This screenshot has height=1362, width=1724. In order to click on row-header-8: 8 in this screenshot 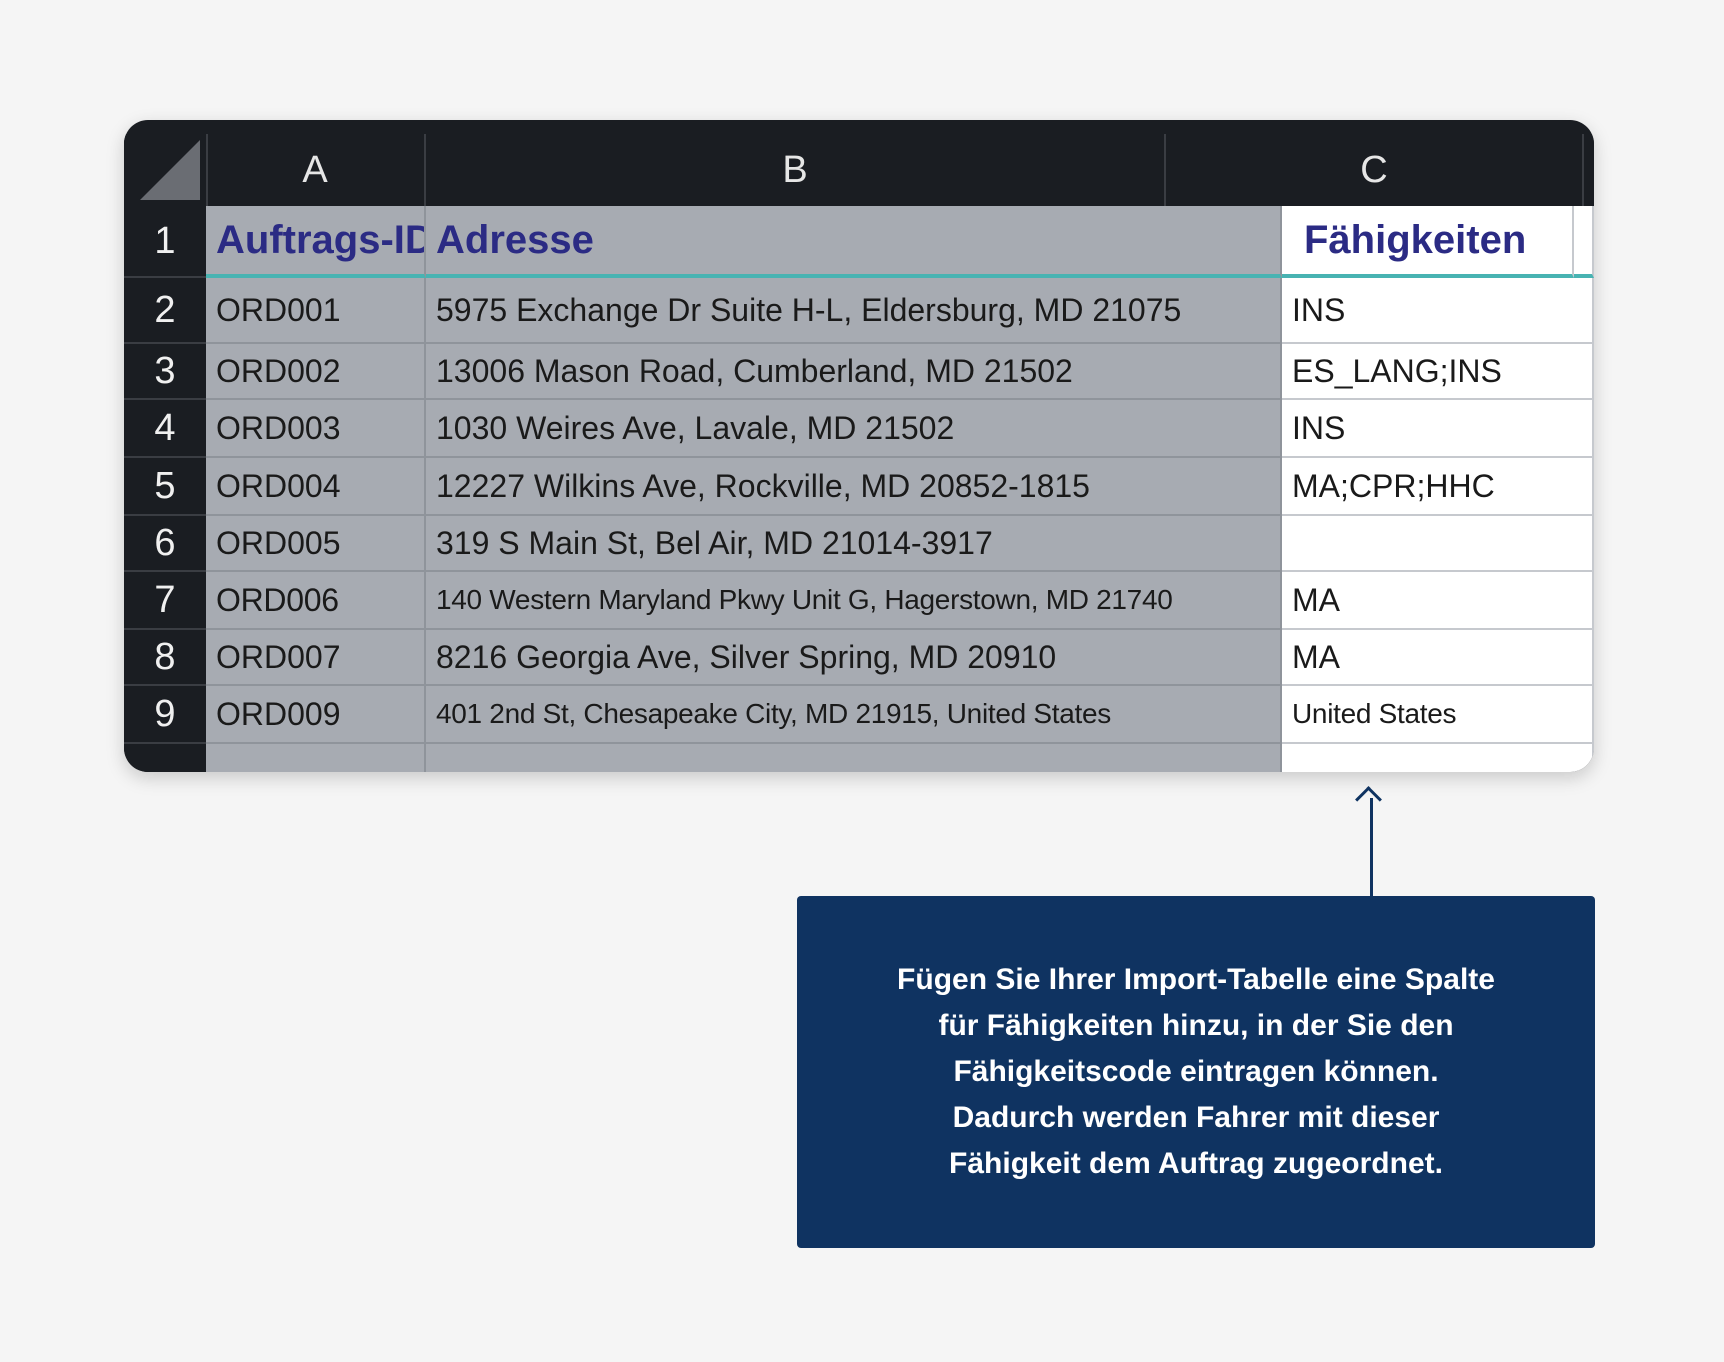, I will do `click(165, 658)`.